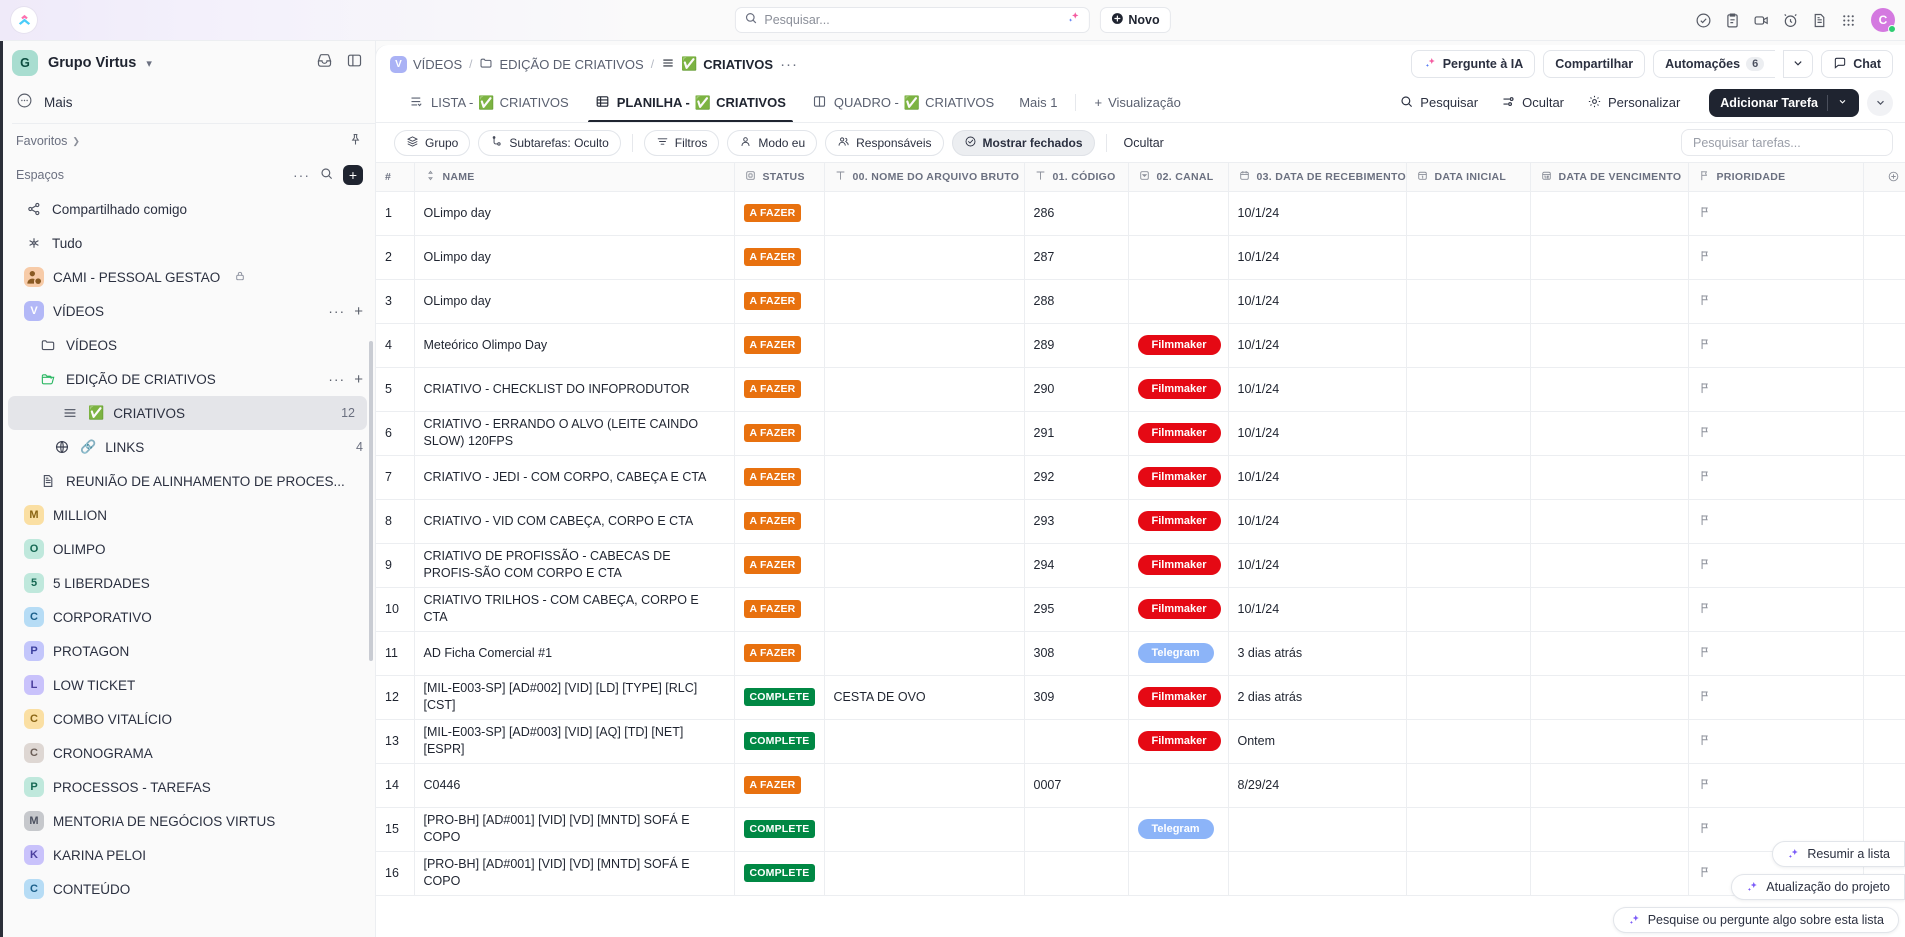 The height and width of the screenshot is (937, 1905). I want to click on cell-task-name: AD Ficha Comercial #1, so click(574, 653).